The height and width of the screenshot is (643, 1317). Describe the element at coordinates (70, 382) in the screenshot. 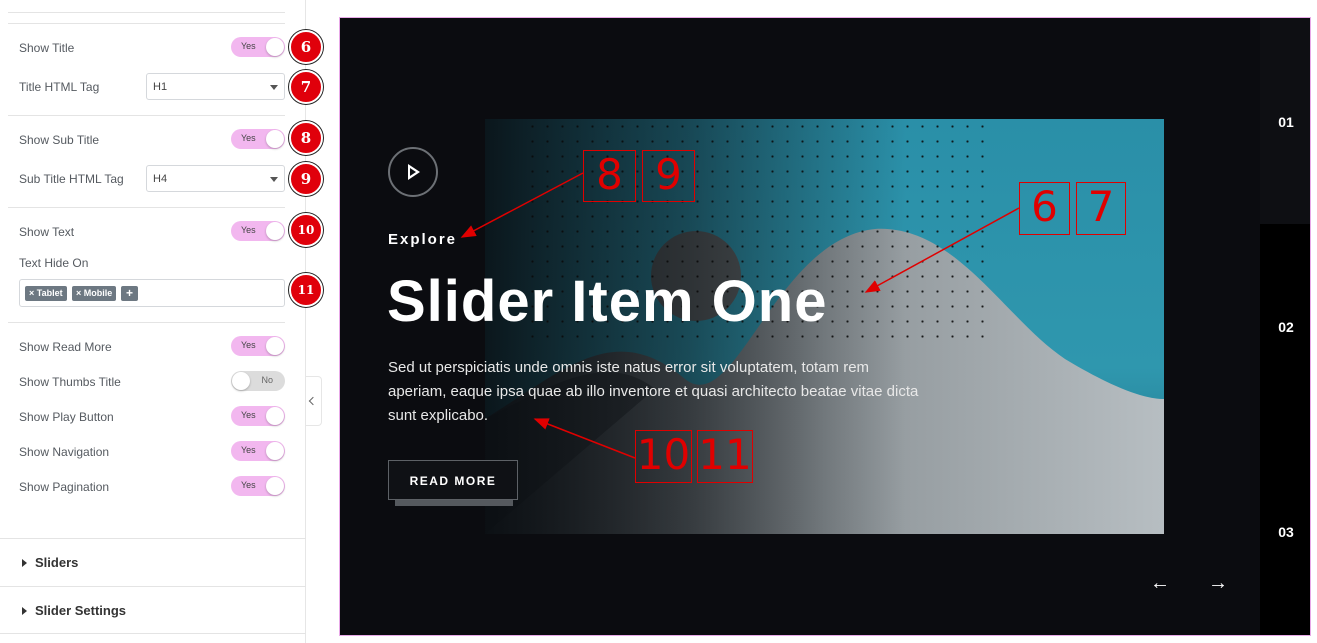

I see `show-thumbs-title-label: Show Thumbs Title` at that location.